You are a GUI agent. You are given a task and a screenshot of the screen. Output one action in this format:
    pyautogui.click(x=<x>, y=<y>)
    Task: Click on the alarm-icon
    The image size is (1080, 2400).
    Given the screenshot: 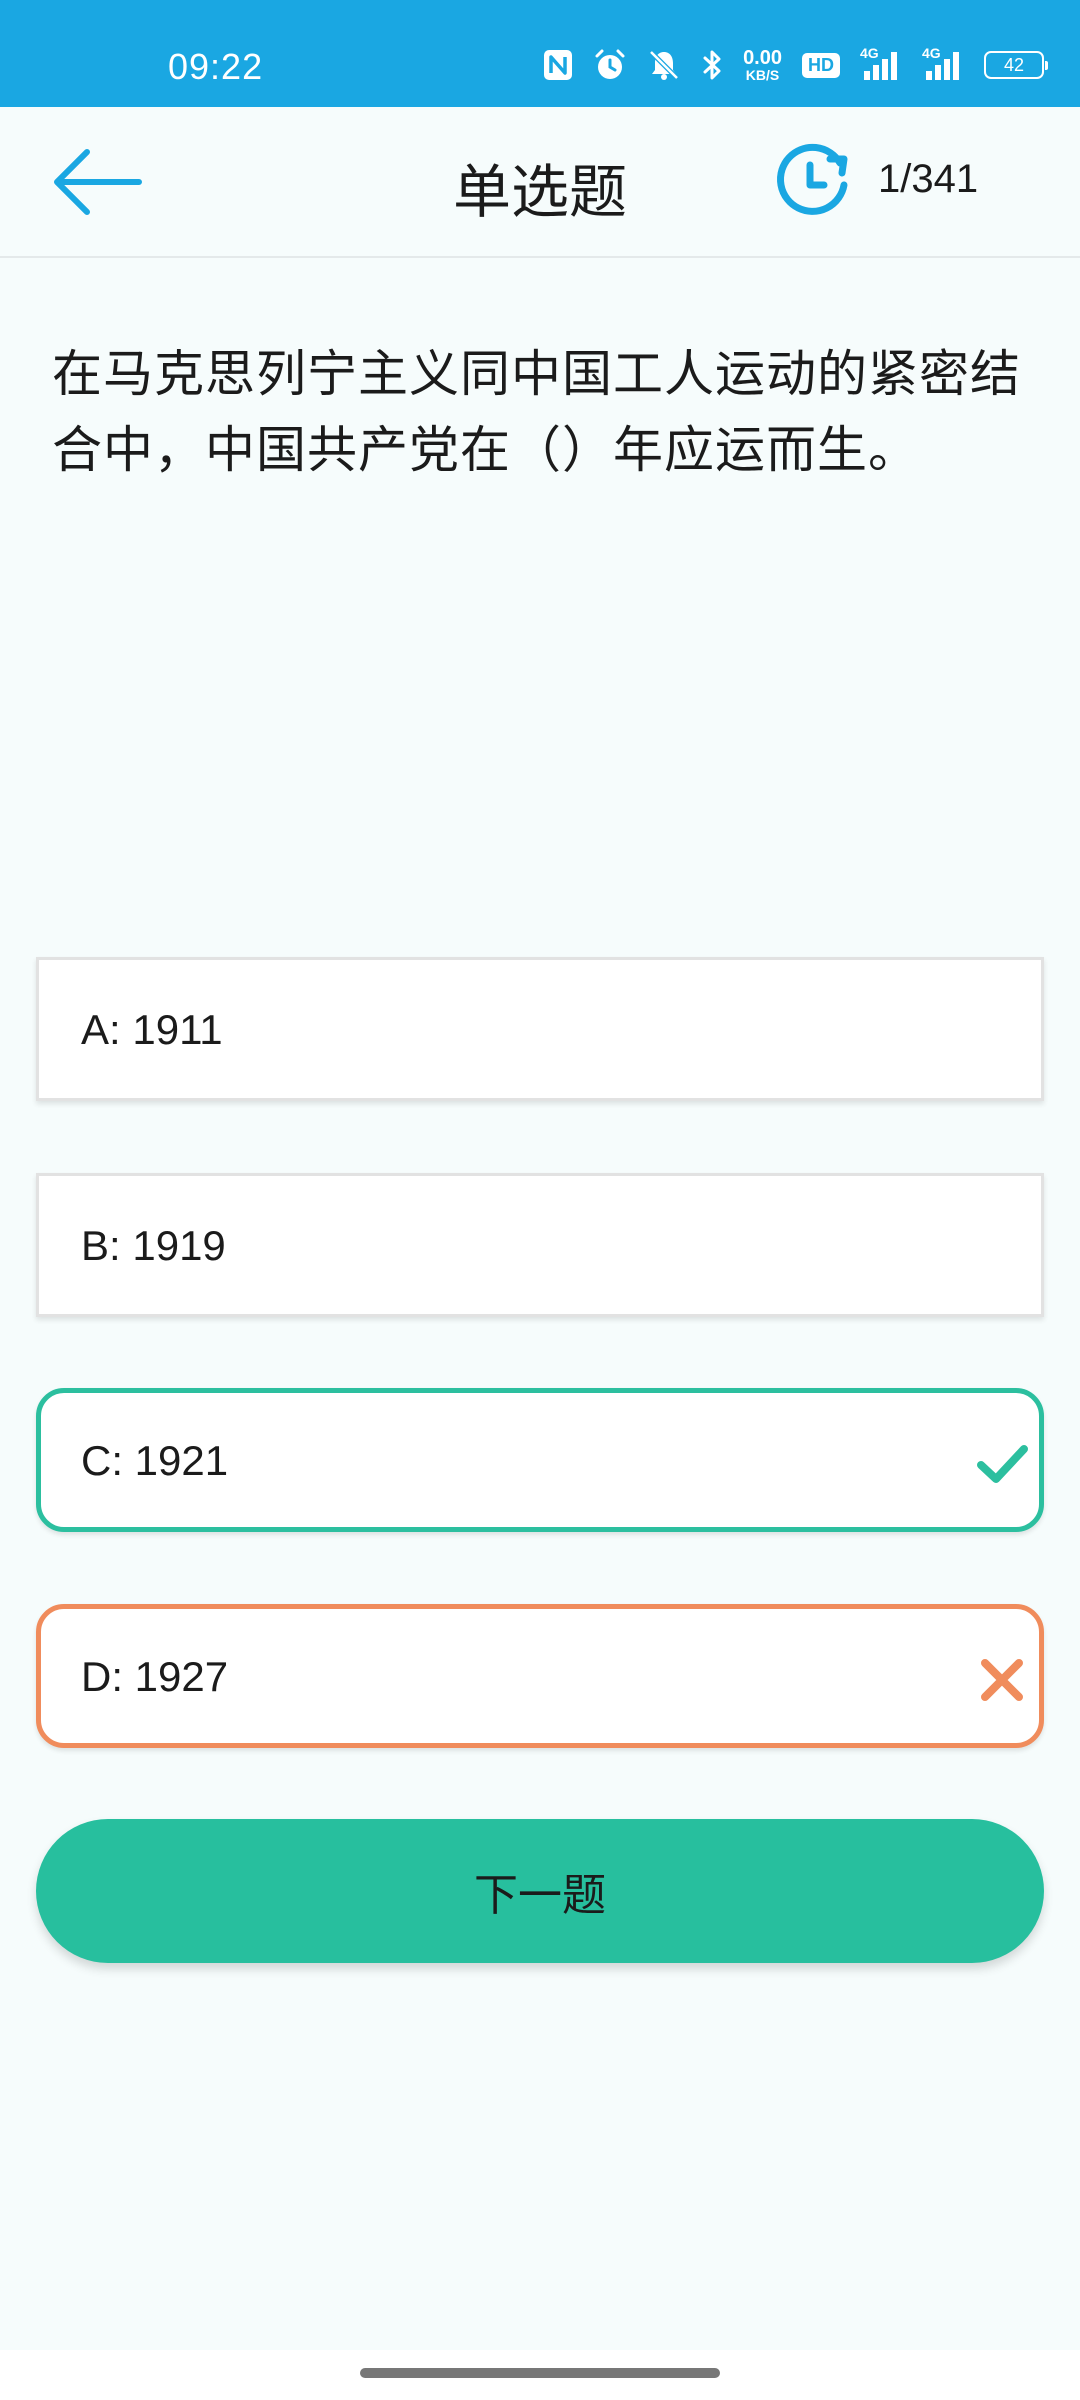 What is the action you would take?
    pyautogui.click(x=610, y=65)
    